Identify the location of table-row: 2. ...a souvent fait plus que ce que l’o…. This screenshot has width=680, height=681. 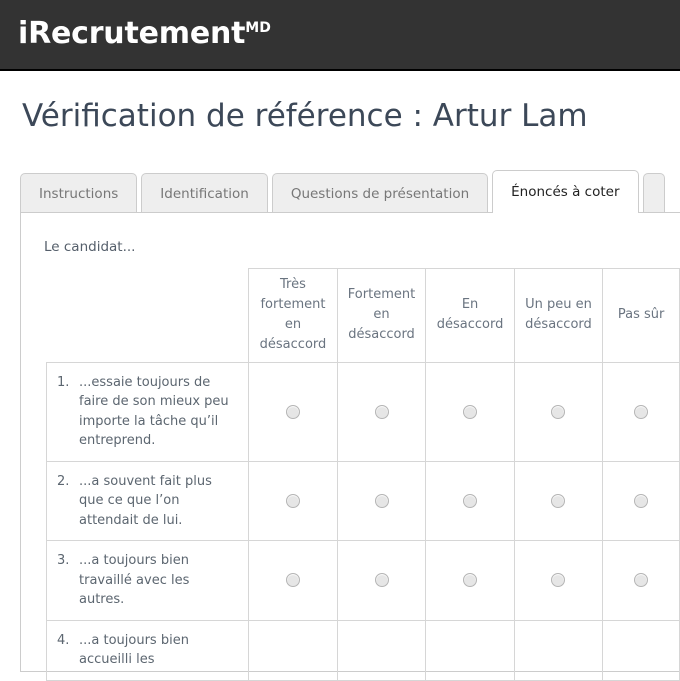
(362, 501).